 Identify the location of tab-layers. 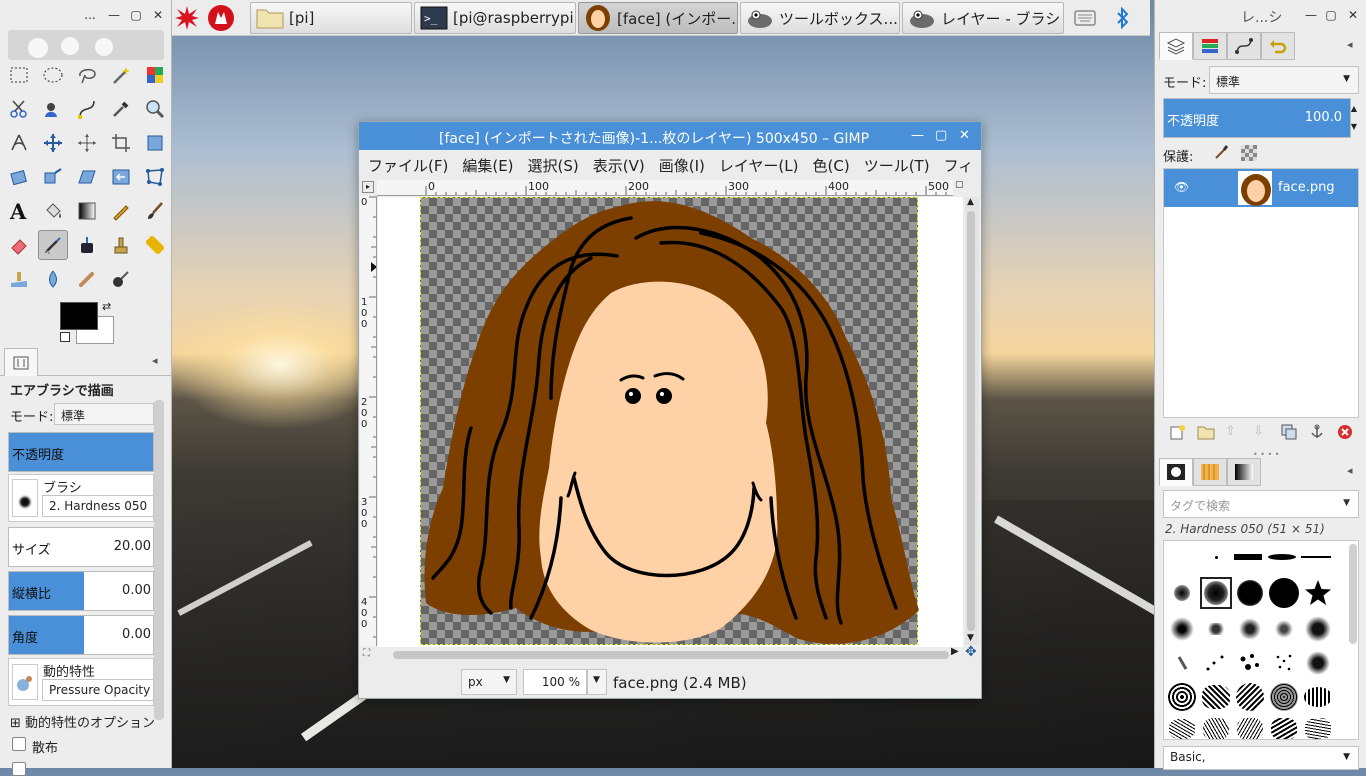
(1176, 46).